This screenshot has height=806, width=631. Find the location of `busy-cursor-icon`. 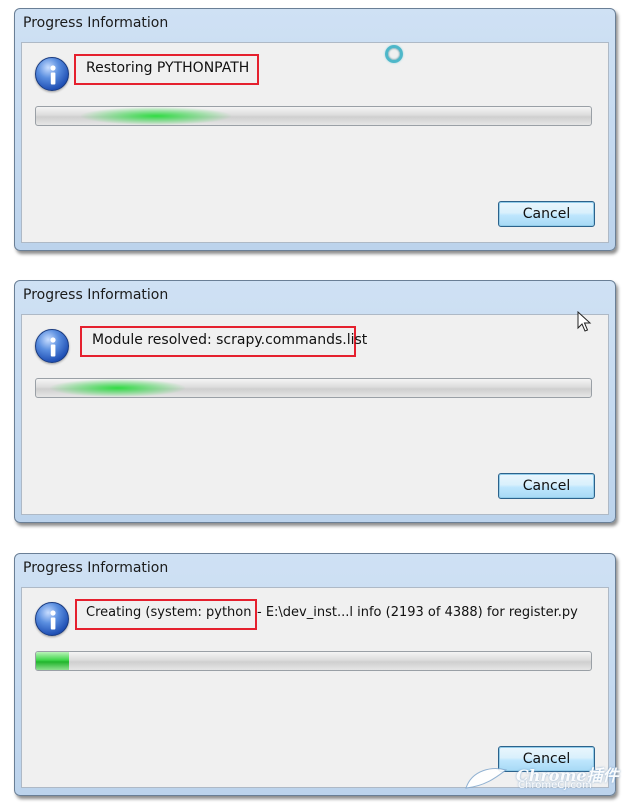

busy-cursor-icon is located at coordinates (394, 54).